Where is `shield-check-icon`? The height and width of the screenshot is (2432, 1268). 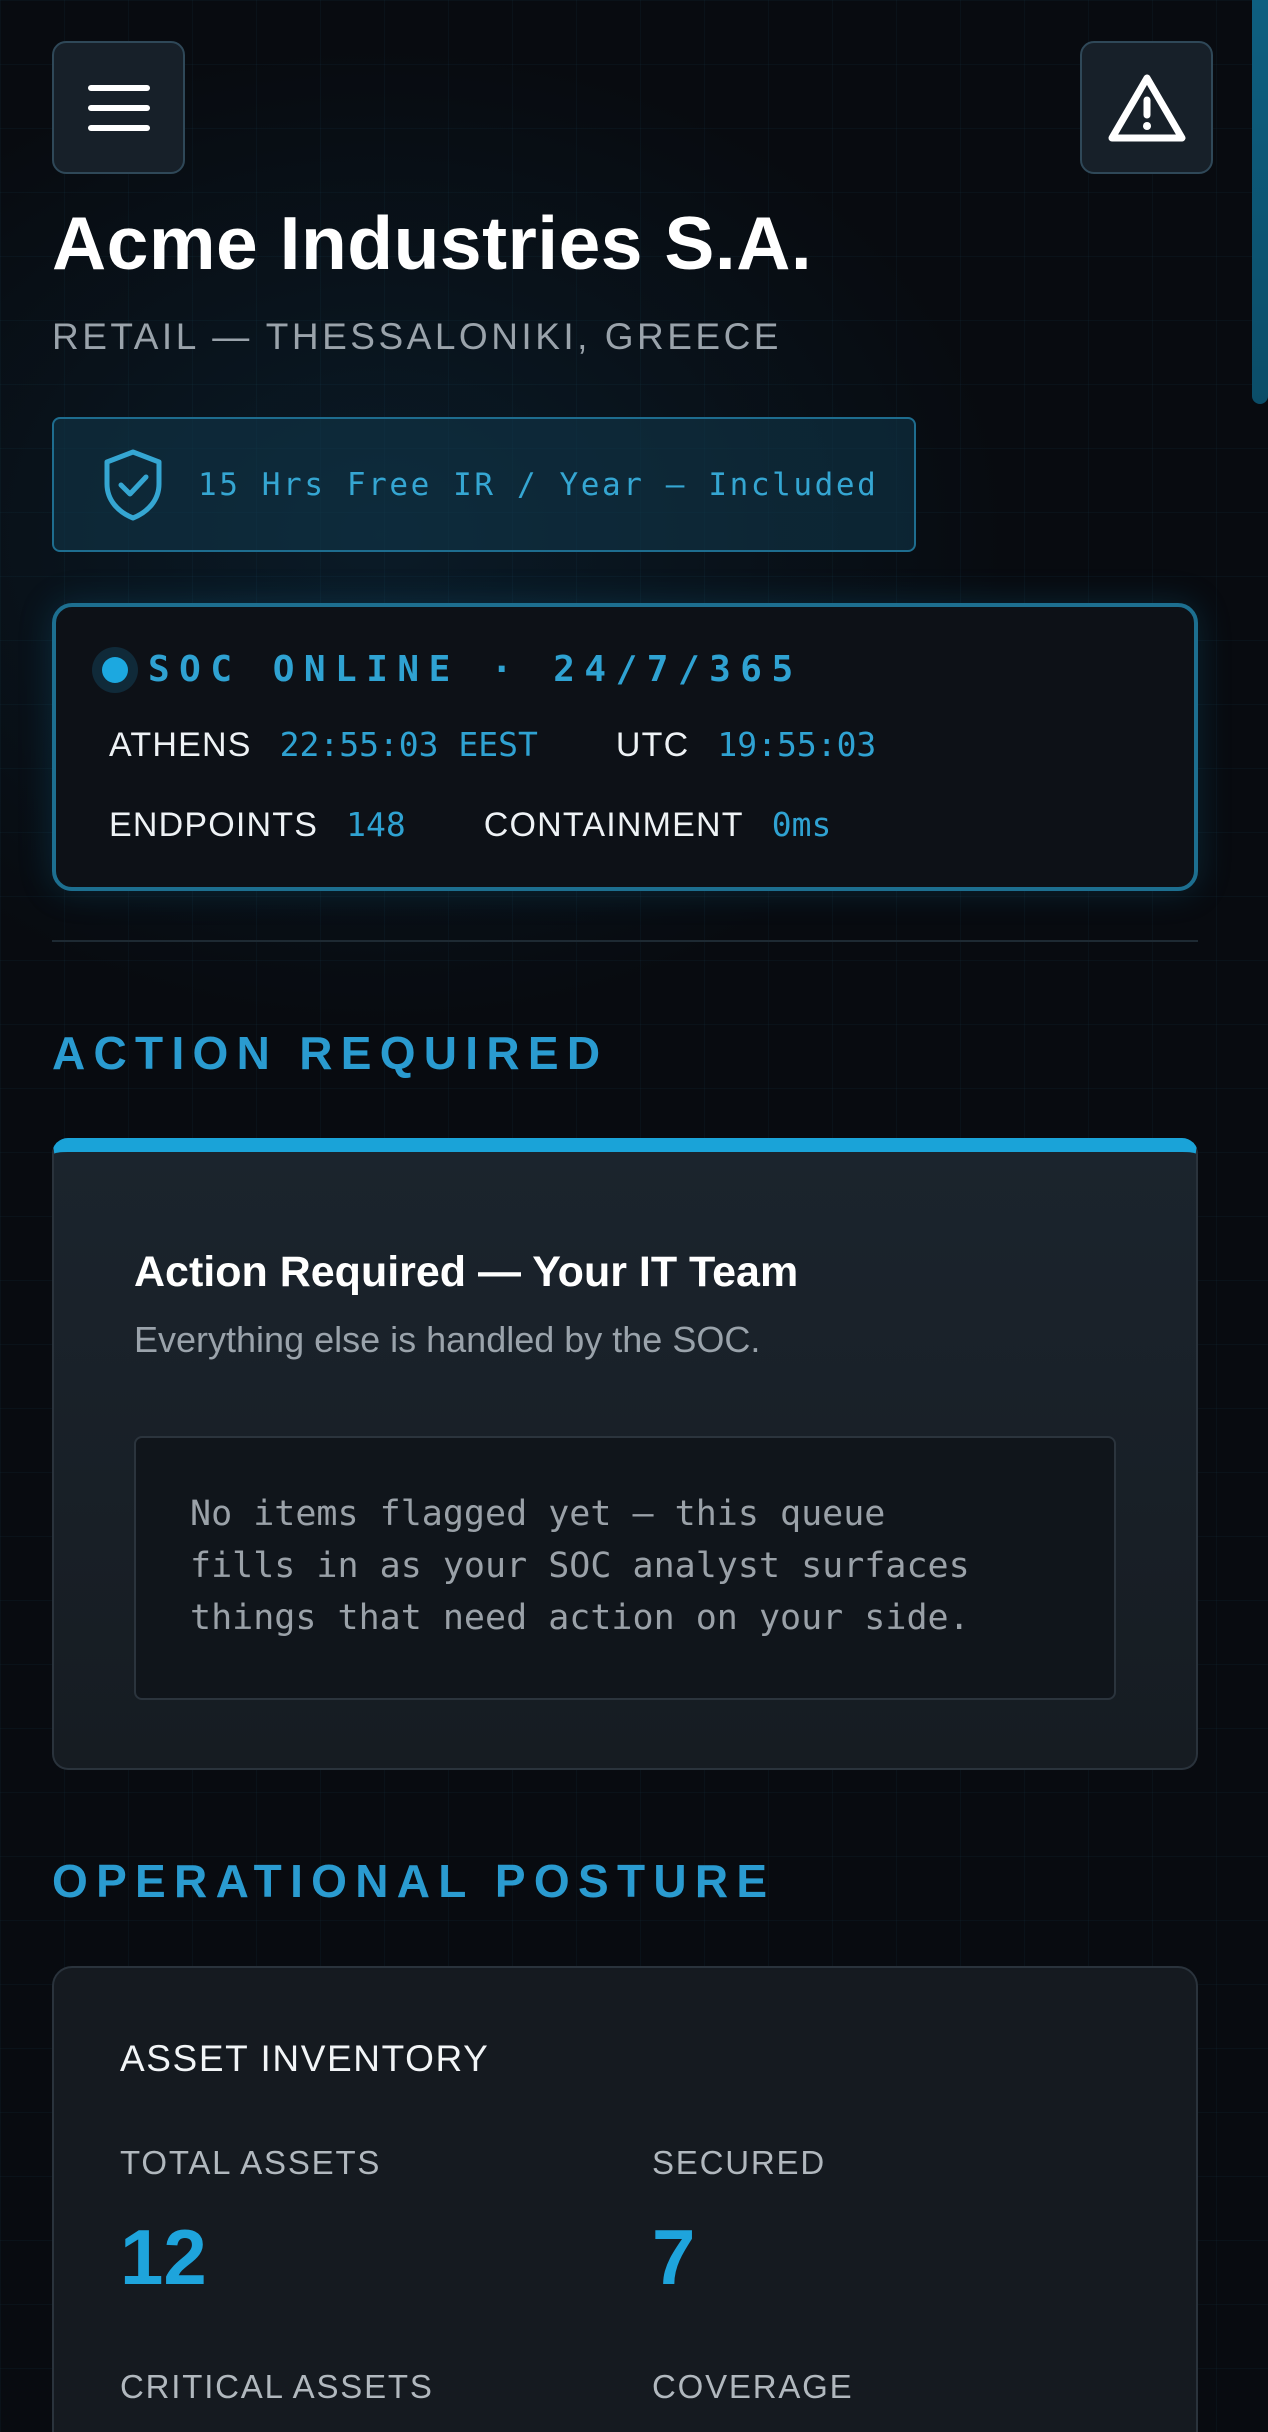
shield-check-icon is located at coordinates (133, 484).